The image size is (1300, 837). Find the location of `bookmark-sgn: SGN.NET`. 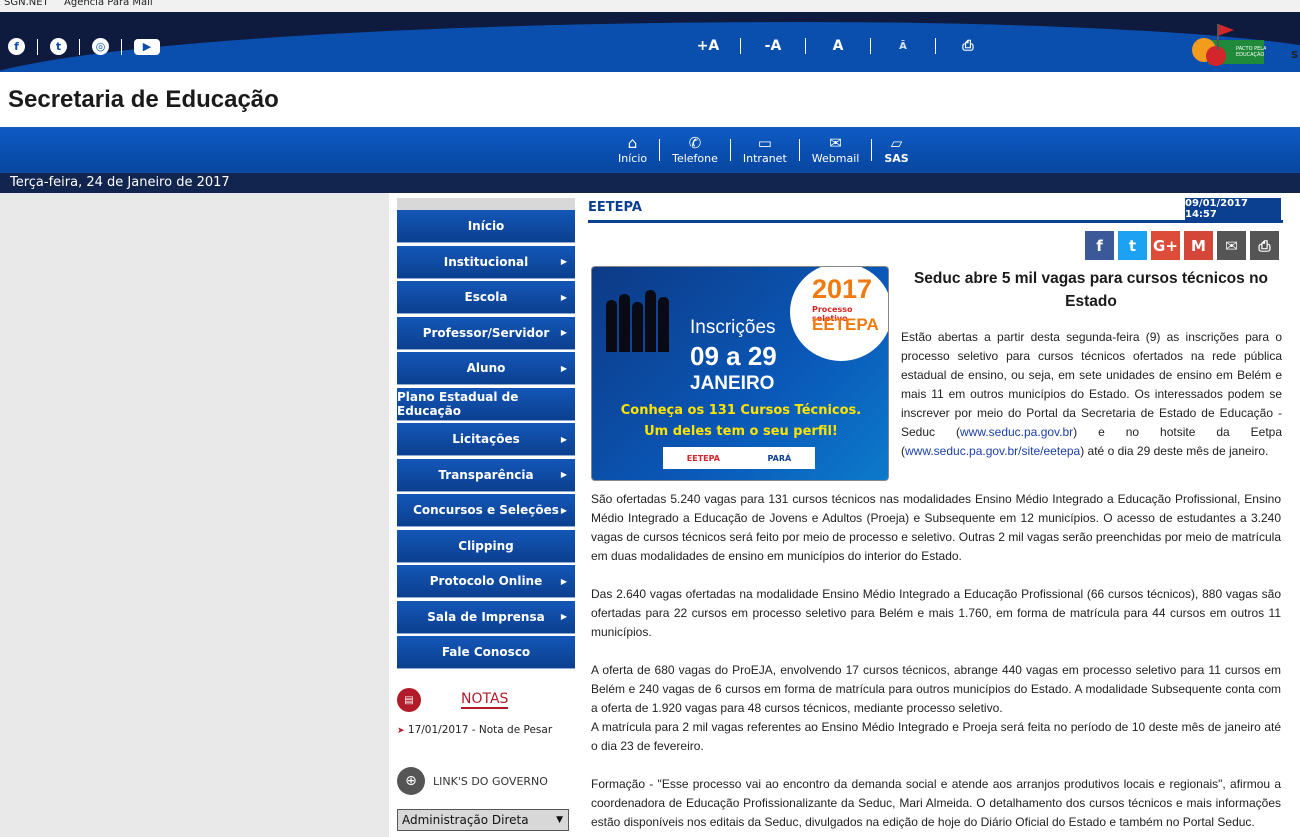

bookmark-sgn: SGN.NET is located at coordinates (26, 4).